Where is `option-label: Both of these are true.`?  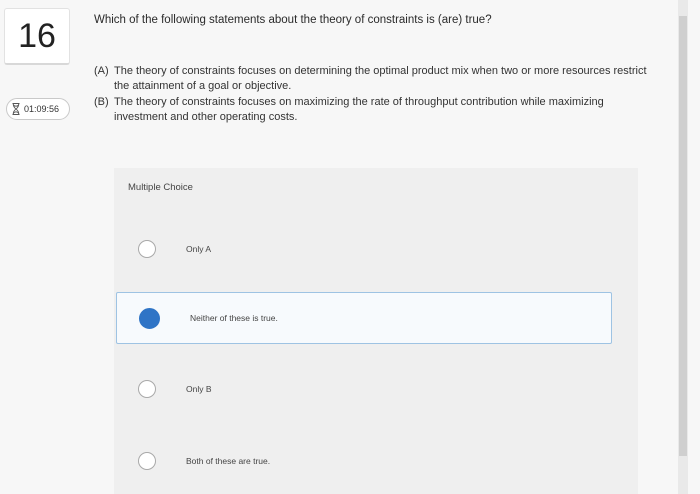 option-label: Both of these are true. is located at coordinates (228, 461).